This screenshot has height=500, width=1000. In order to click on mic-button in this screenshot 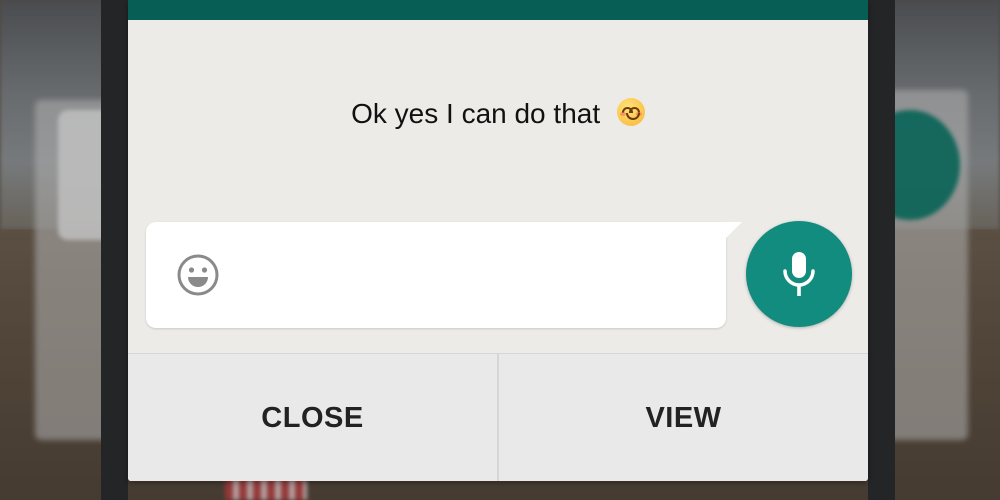, I will do `click(799, 274)`.